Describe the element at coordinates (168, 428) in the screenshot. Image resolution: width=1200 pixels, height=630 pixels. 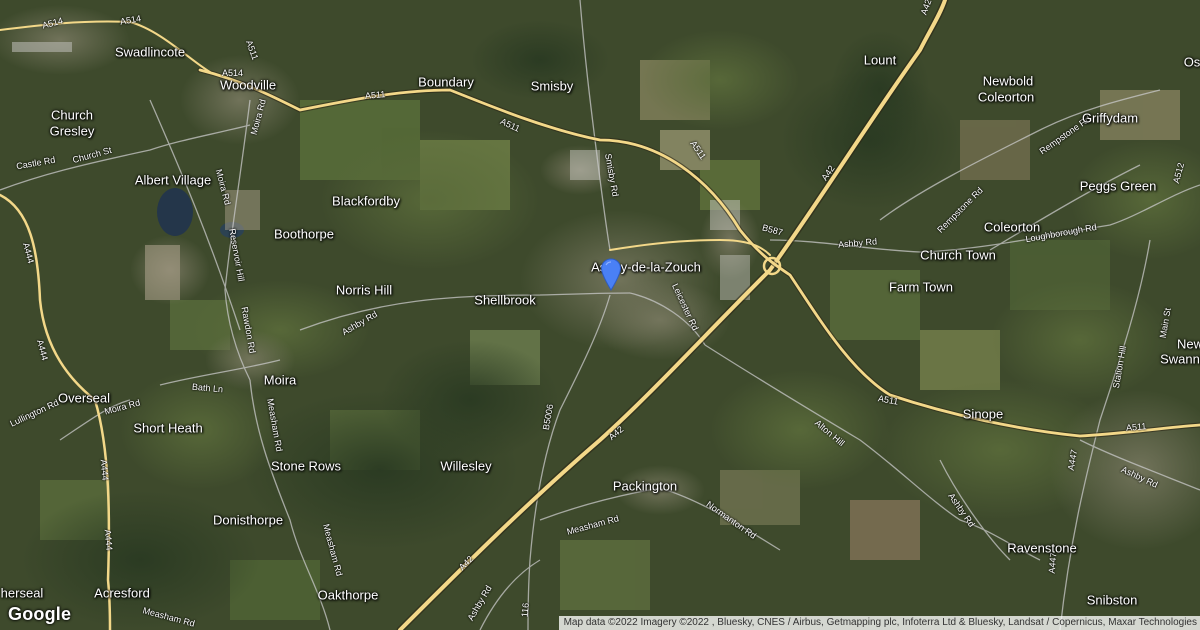
I see `place-label: Short Heath` at that location.